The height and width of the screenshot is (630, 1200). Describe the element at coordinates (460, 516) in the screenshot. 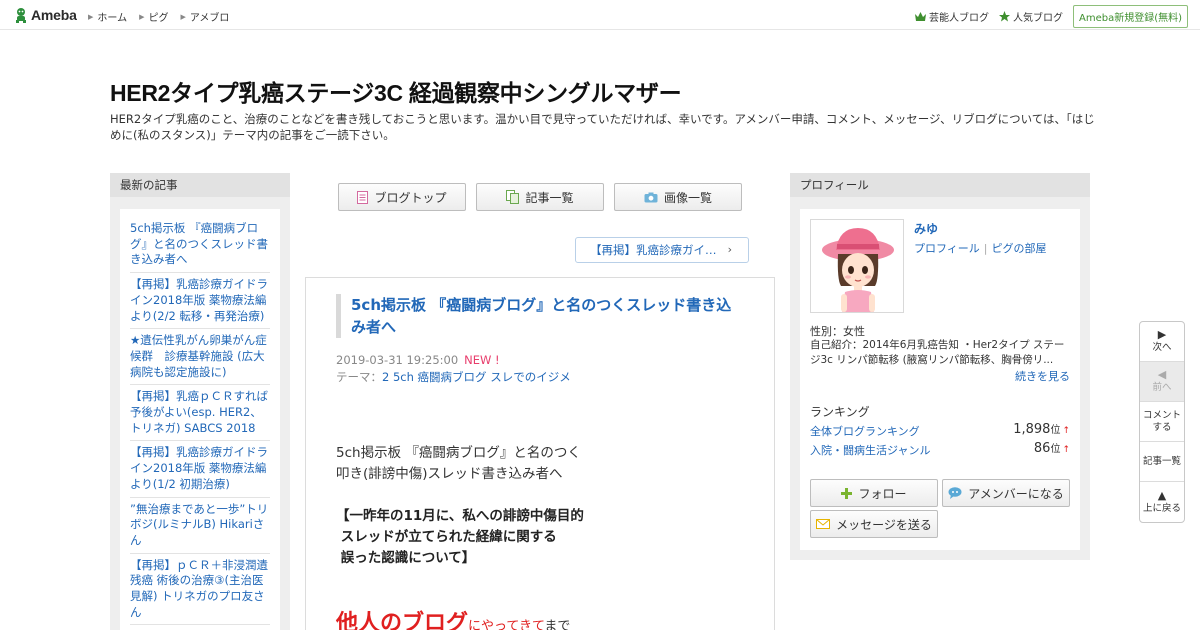

I see `paragraph-line: 【一昨年の11月に、私への誹謗中傷目的` at that location.